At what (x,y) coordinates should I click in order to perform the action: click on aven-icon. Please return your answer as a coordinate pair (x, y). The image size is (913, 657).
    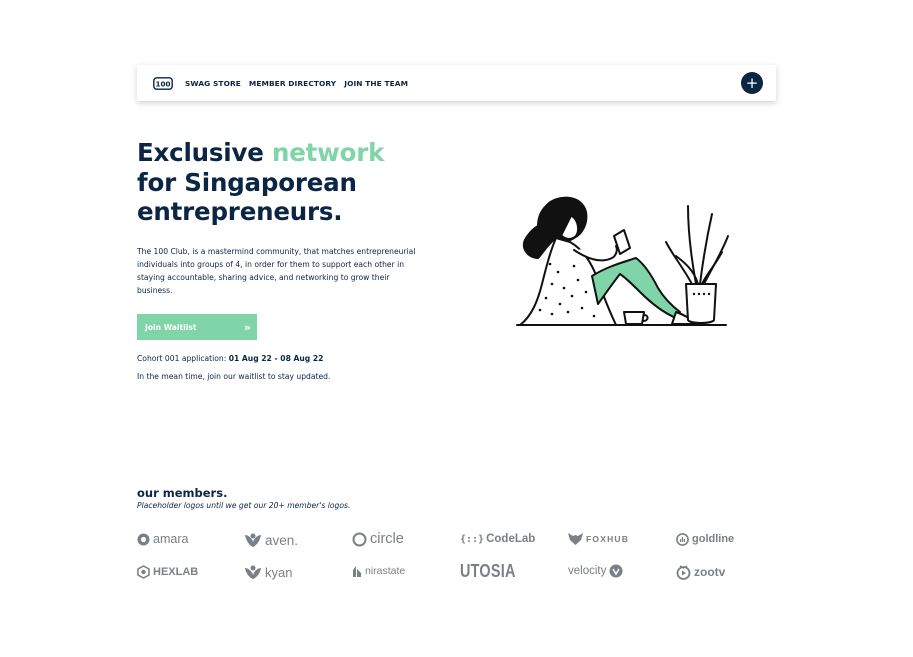
    Looking at the image, I should click on (253, 540).